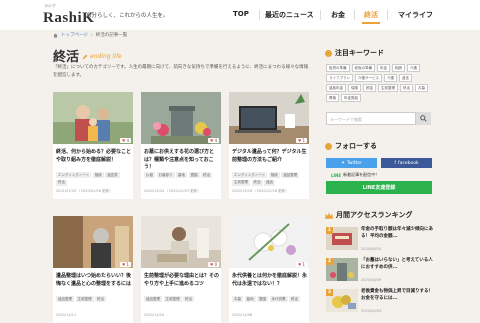 The height and width of the screenshot is (323, 480). What do you see at coordinates (336, 88) in the screenshot?
I see `keyword-tag: 遺族年金` at bounding box center [336, 88].